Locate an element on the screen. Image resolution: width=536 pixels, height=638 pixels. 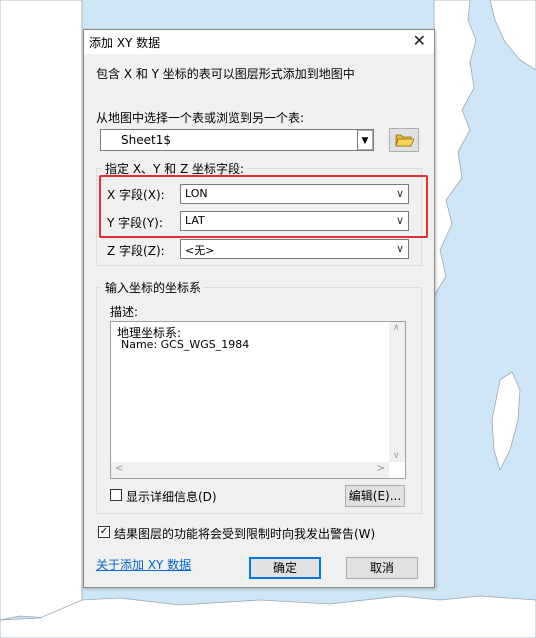
scroll-down-icon: ∨ is located at coordinates (396, 456).